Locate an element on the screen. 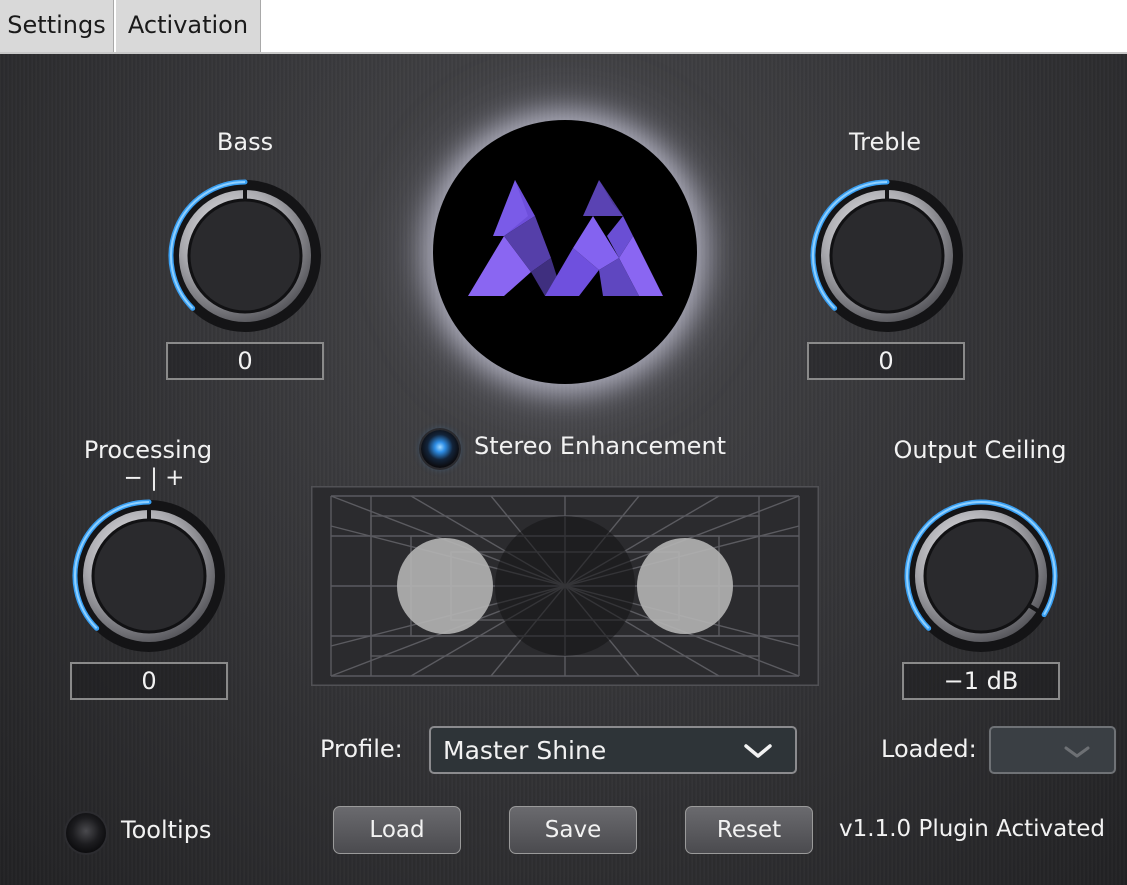 This screenshot has width=1127, height=885. treble-value-field: 0 is located at coordinates (886, 361).